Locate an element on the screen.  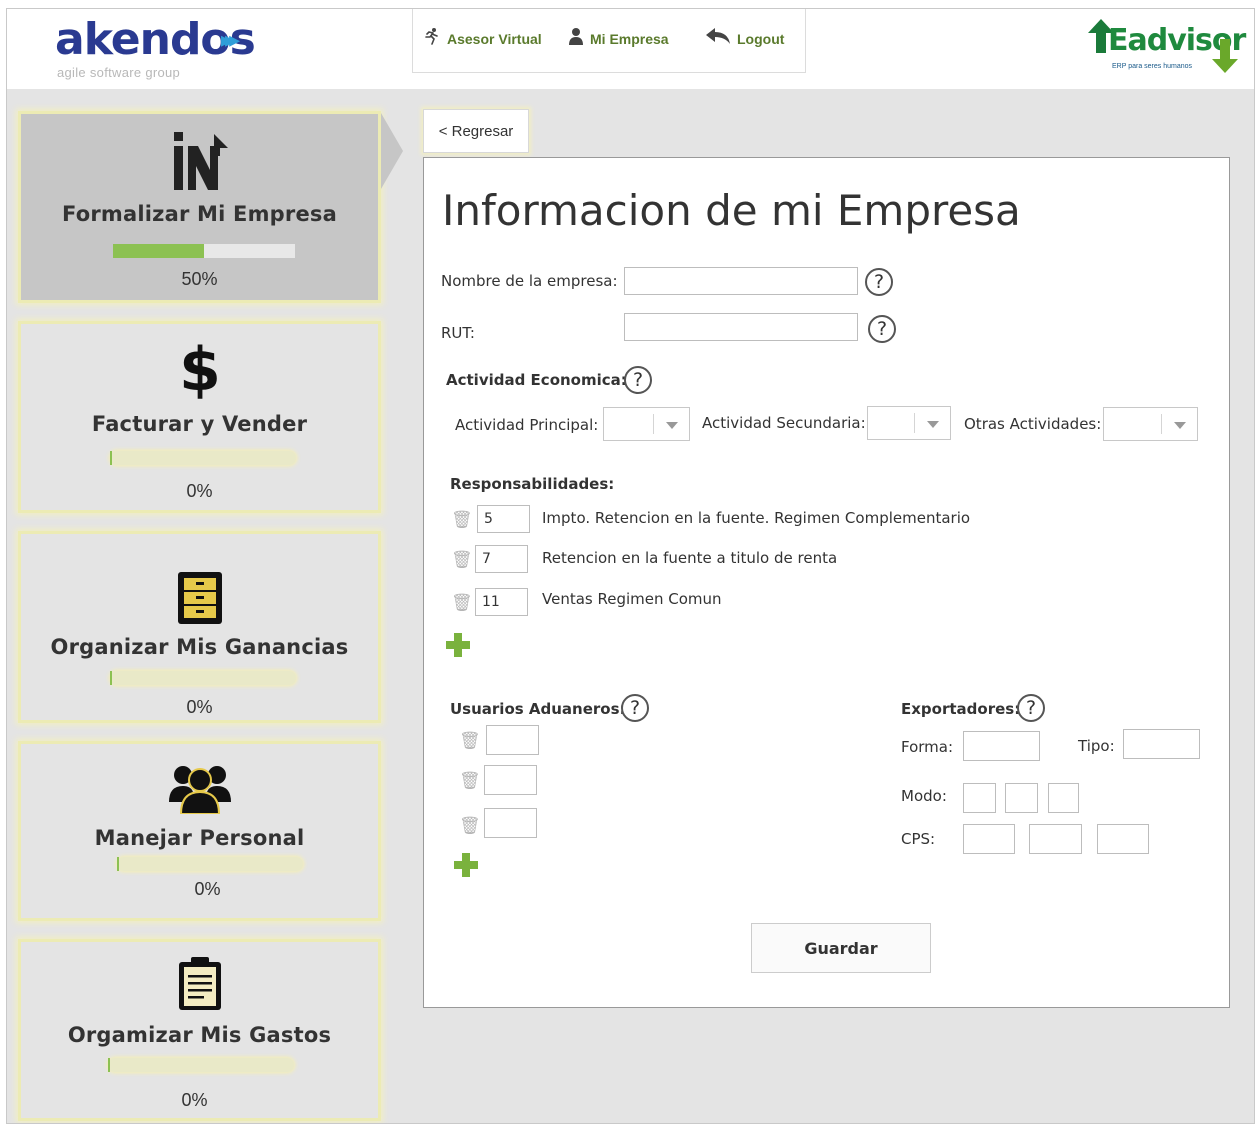
company-name-input is located at coordinates (741, 281).